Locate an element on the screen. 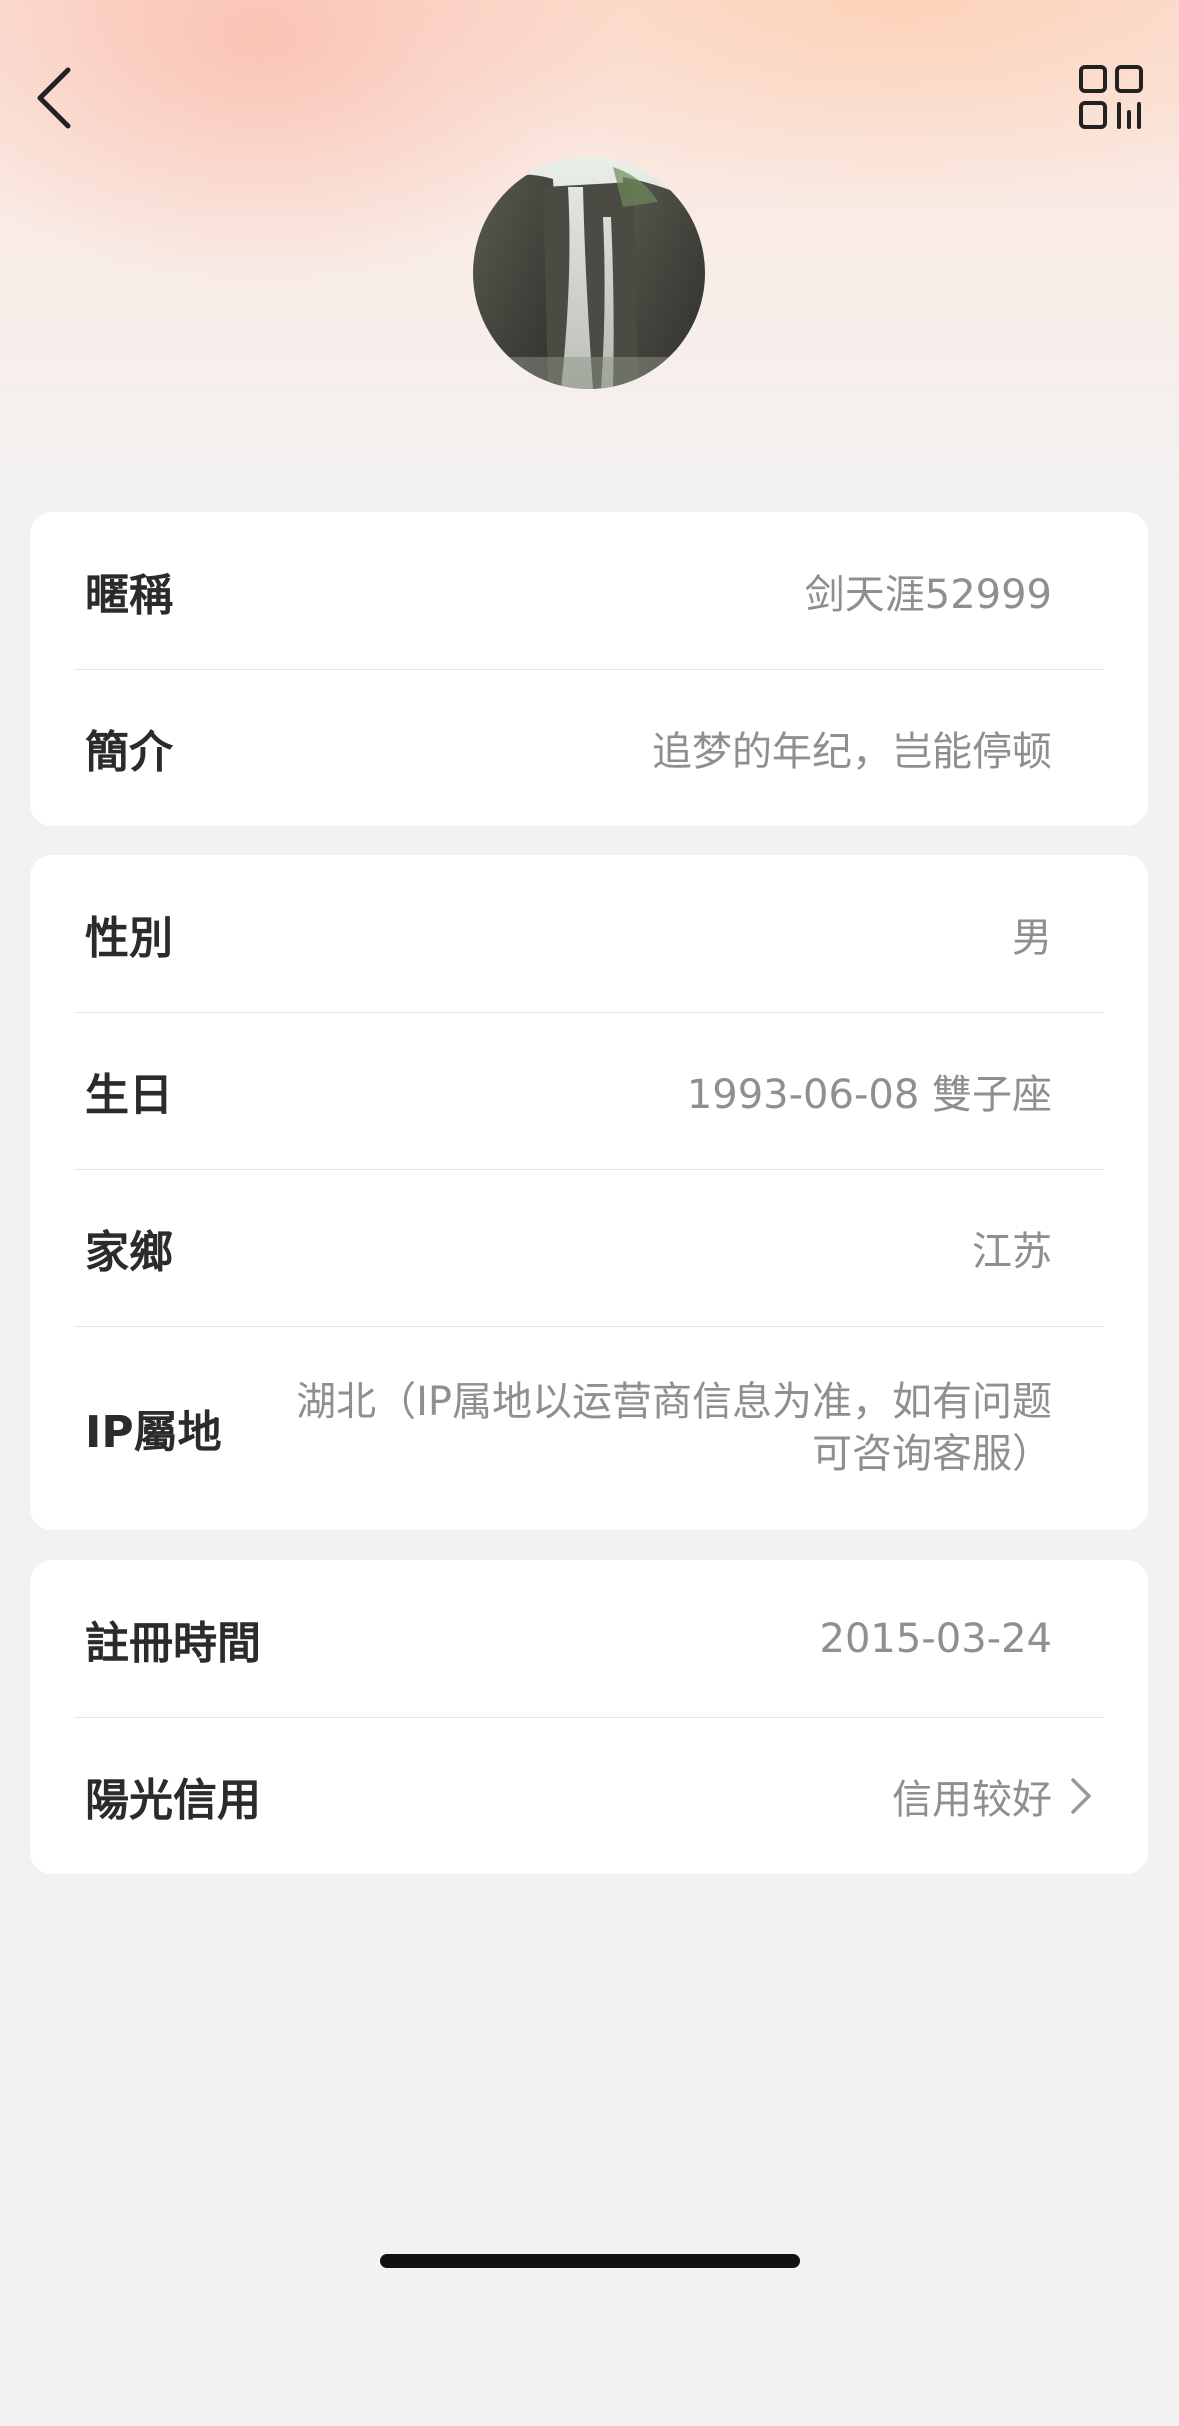  back-button is located at coordinates (54, 98).